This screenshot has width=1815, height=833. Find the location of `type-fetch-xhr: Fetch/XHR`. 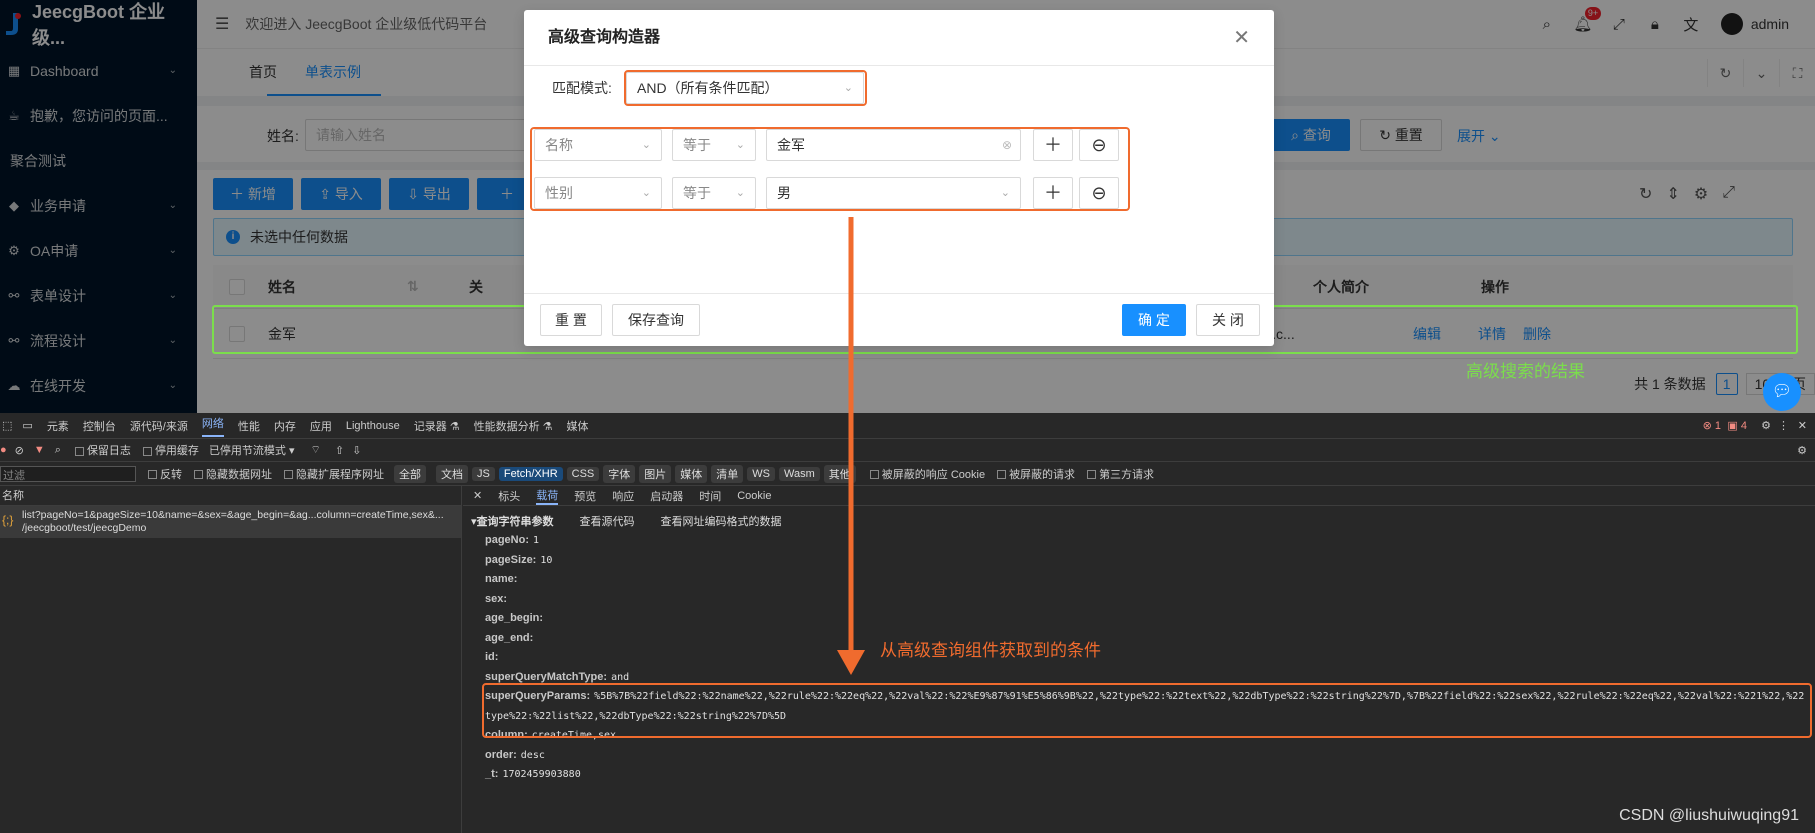

type-fetch-xhr: Fetch/XHR is located at coordinates (530, 473).